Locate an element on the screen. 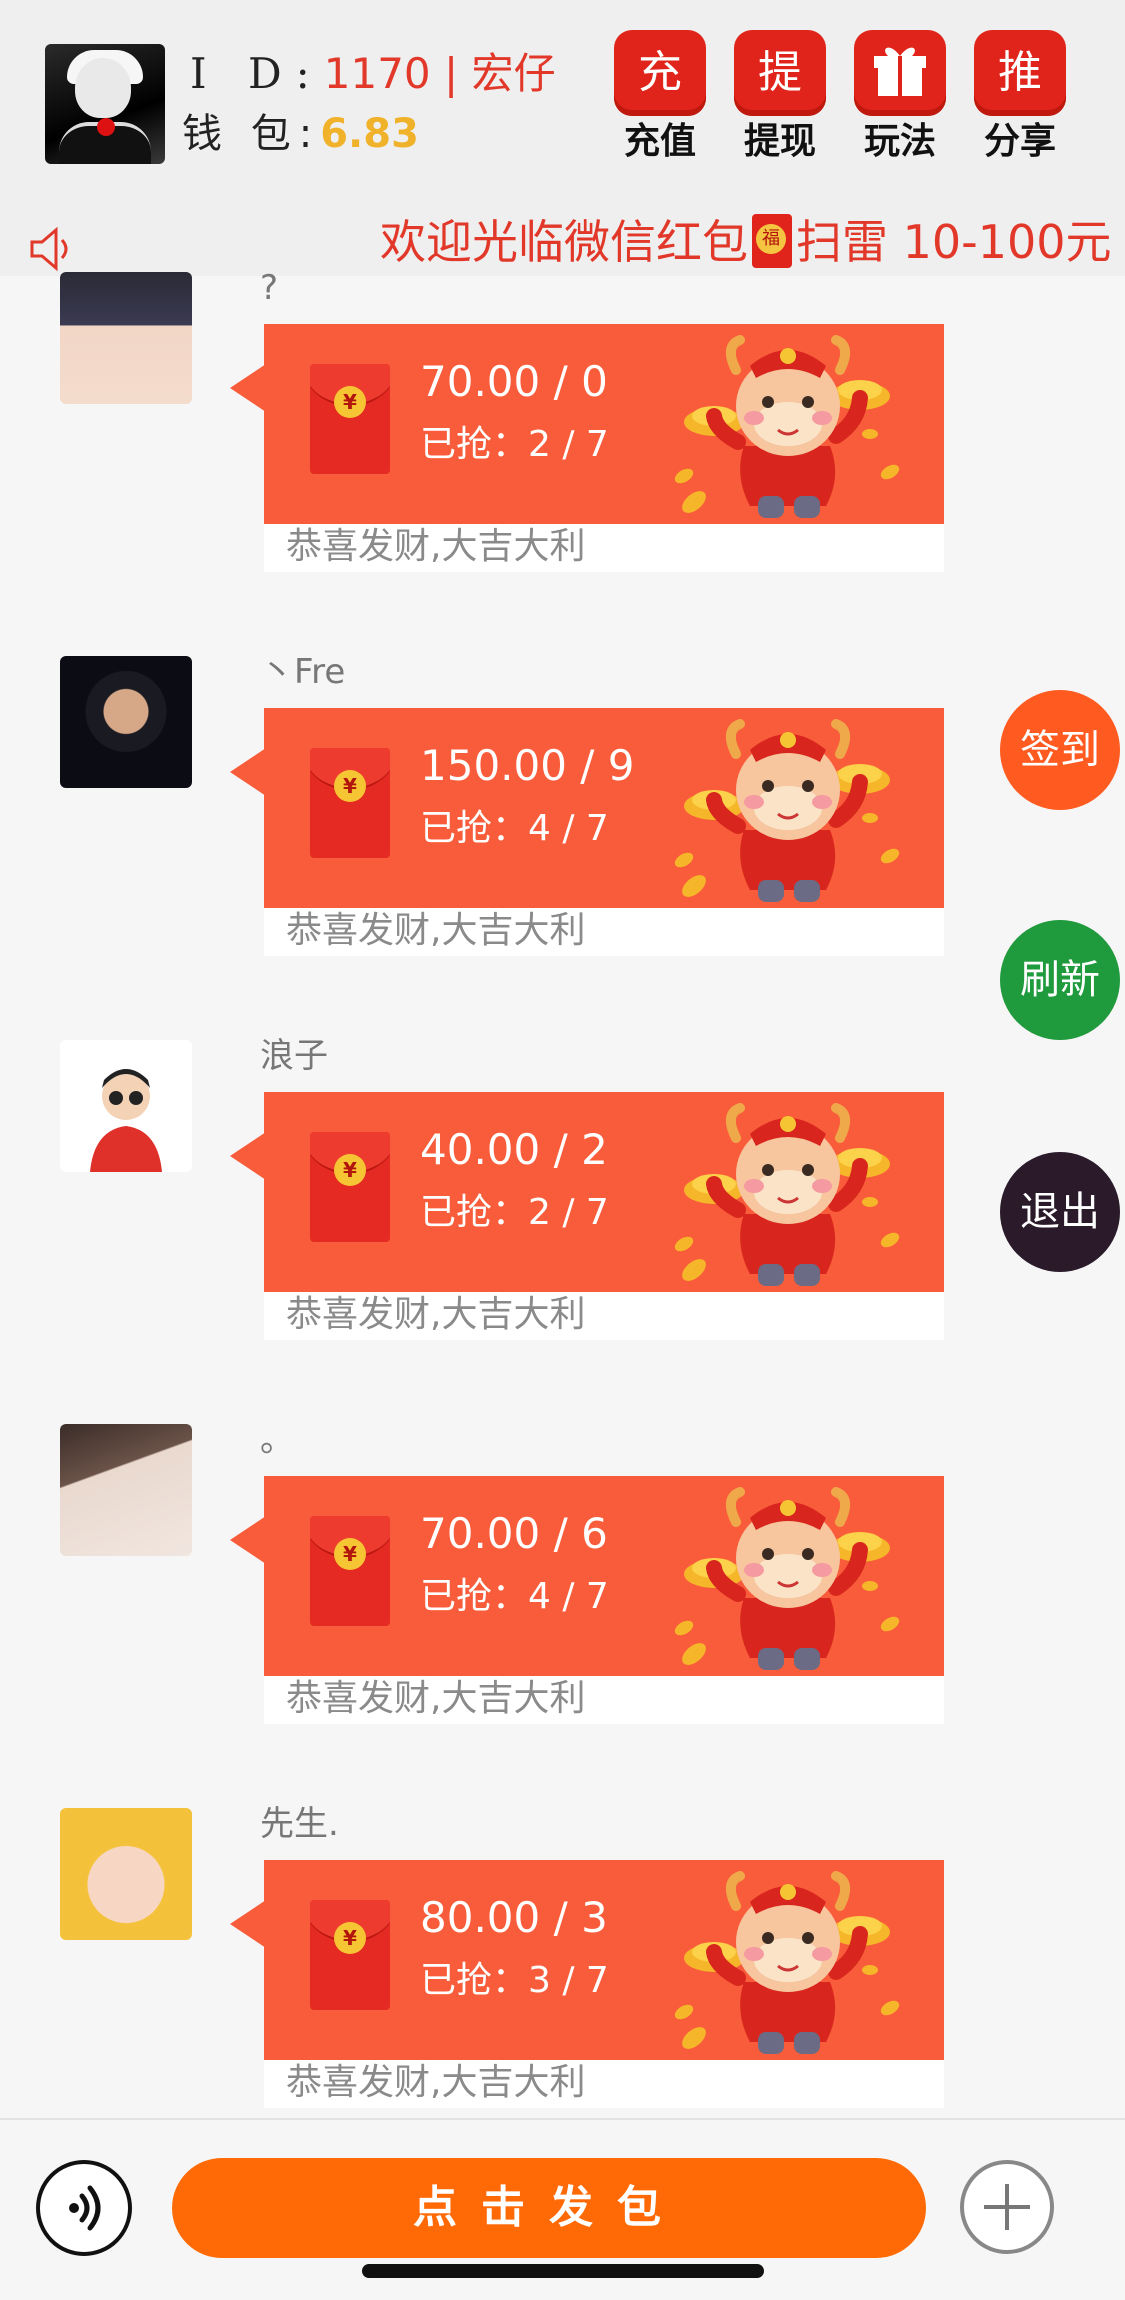 This screenshot has height=2300, width=1125. how-to-play-label: 玩法 is located at coordinates (899, 141).